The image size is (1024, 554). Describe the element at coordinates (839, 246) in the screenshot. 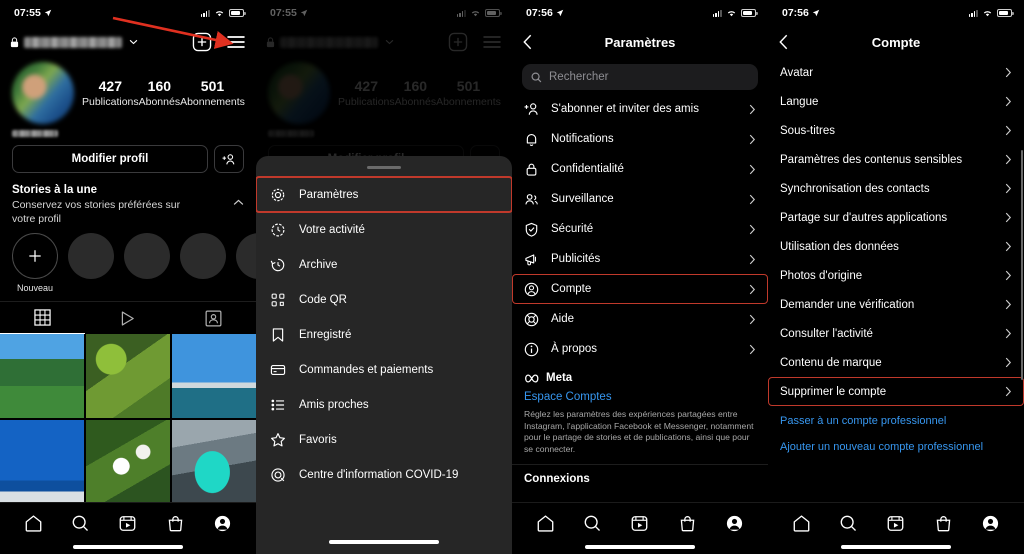

I see `account-row-label: Utilisation des données` at that location.